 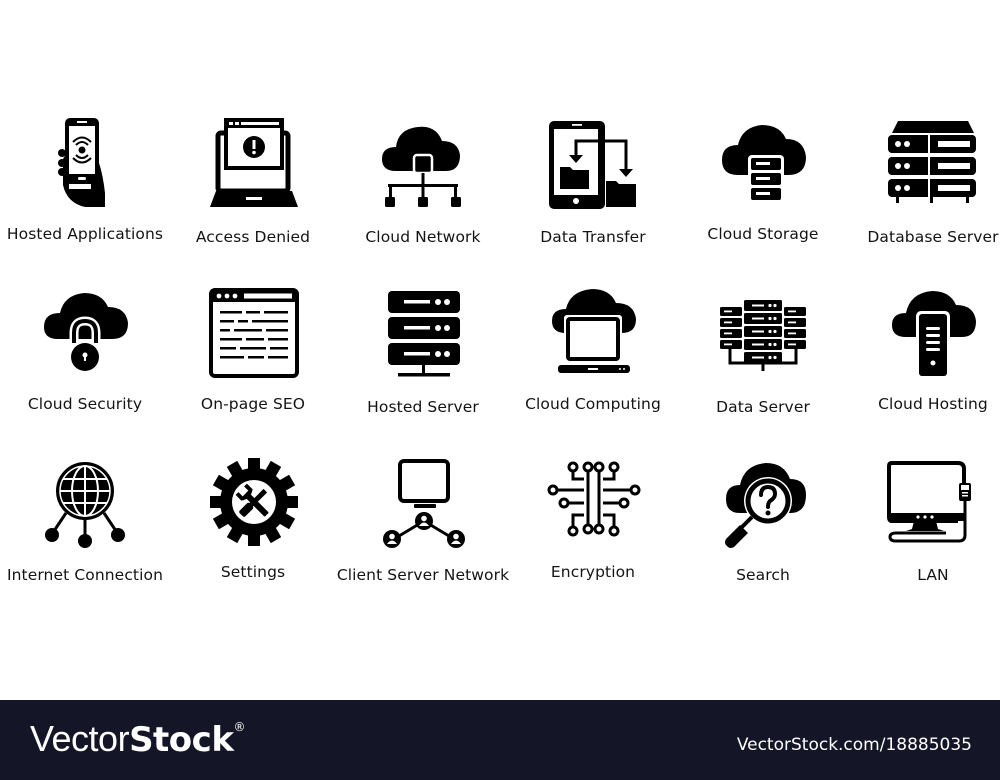 I want to click on icon-tile-cloud-storage: Cloud Storage, so click(x=763, y=179).